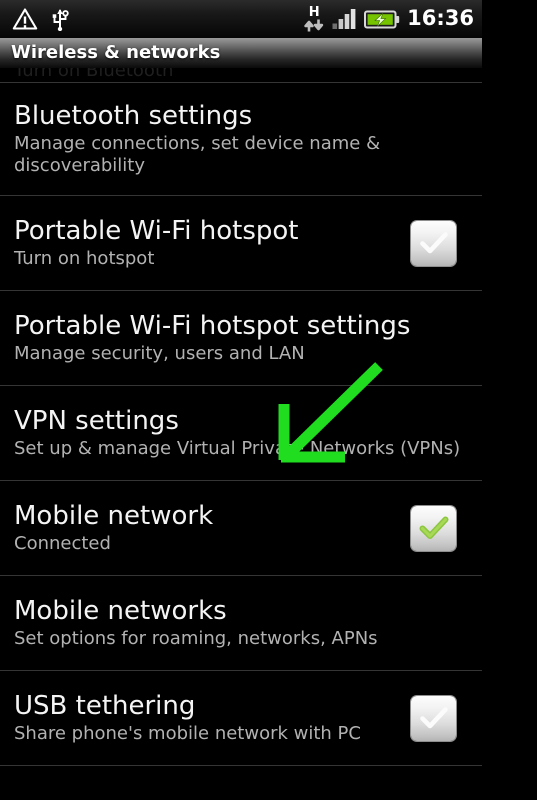 The height and width of the screenshot is (800, 537). I want to click on list-item-title: Portable Wi-Fi hotspot settings, so click(212, 326).